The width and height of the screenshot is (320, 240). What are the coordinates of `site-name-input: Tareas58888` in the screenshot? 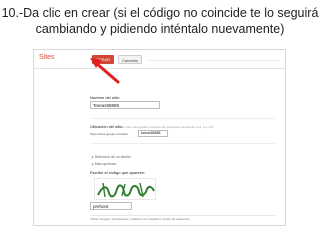 It's located at (125, 105).